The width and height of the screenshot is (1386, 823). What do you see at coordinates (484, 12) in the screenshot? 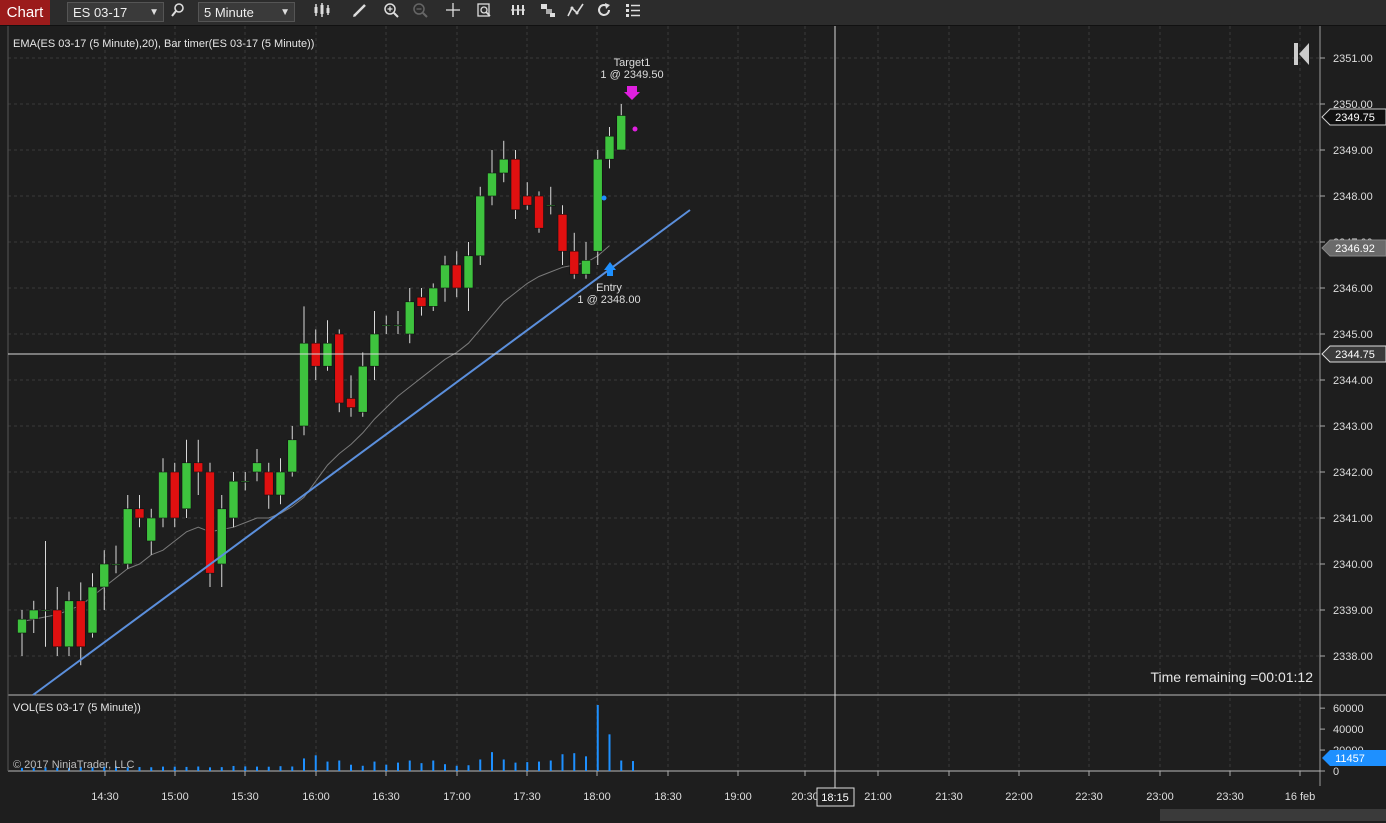
I see `data-box-icon` at bounding box center [484, 12].